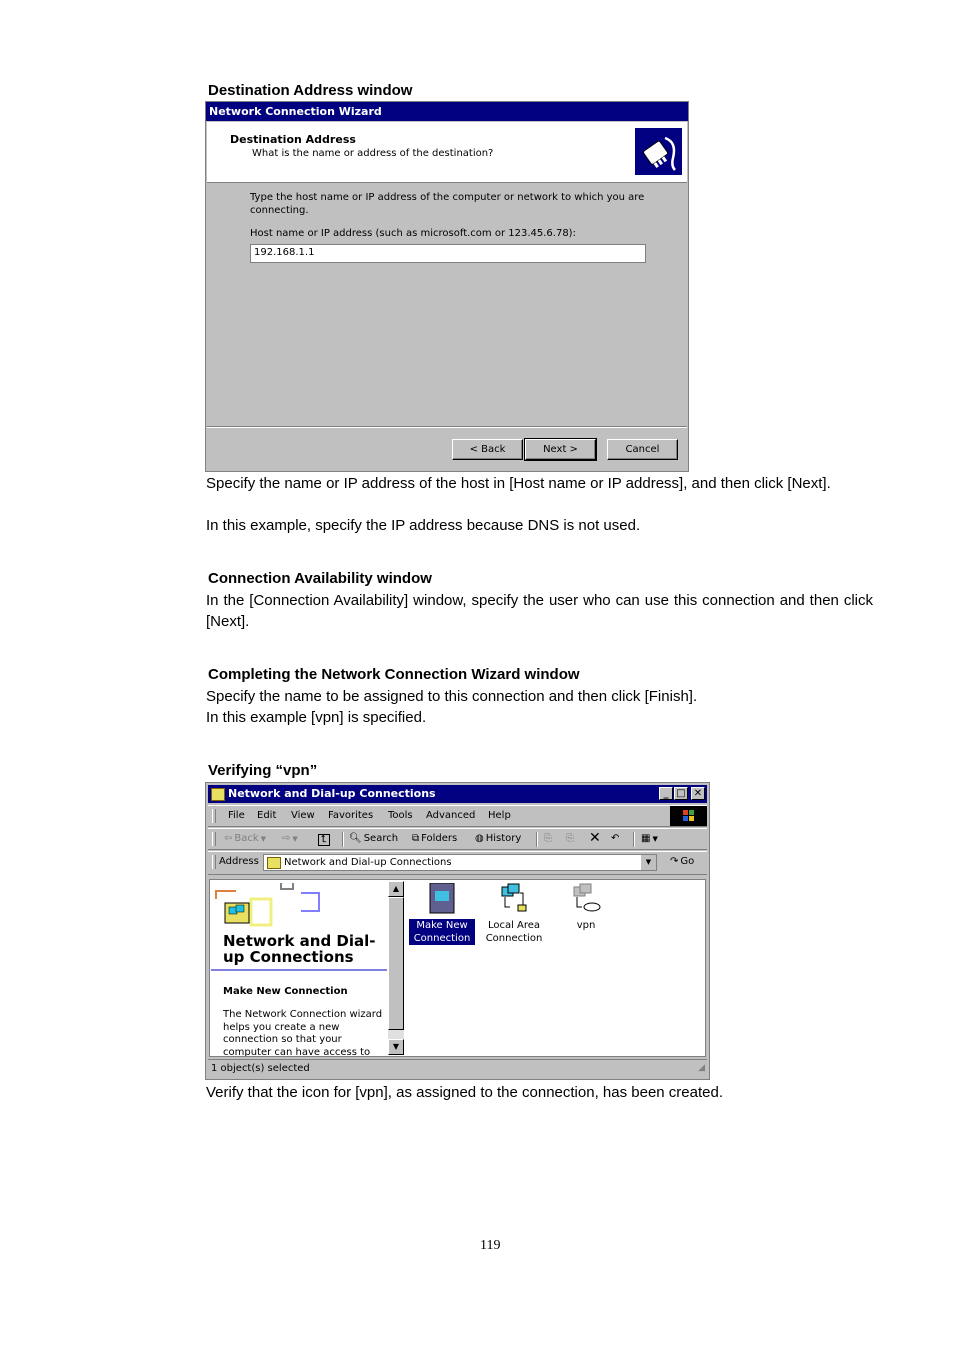 This screenshot has width=954, height=1351. I want to click on scroll-thumb, so click(396, 963).